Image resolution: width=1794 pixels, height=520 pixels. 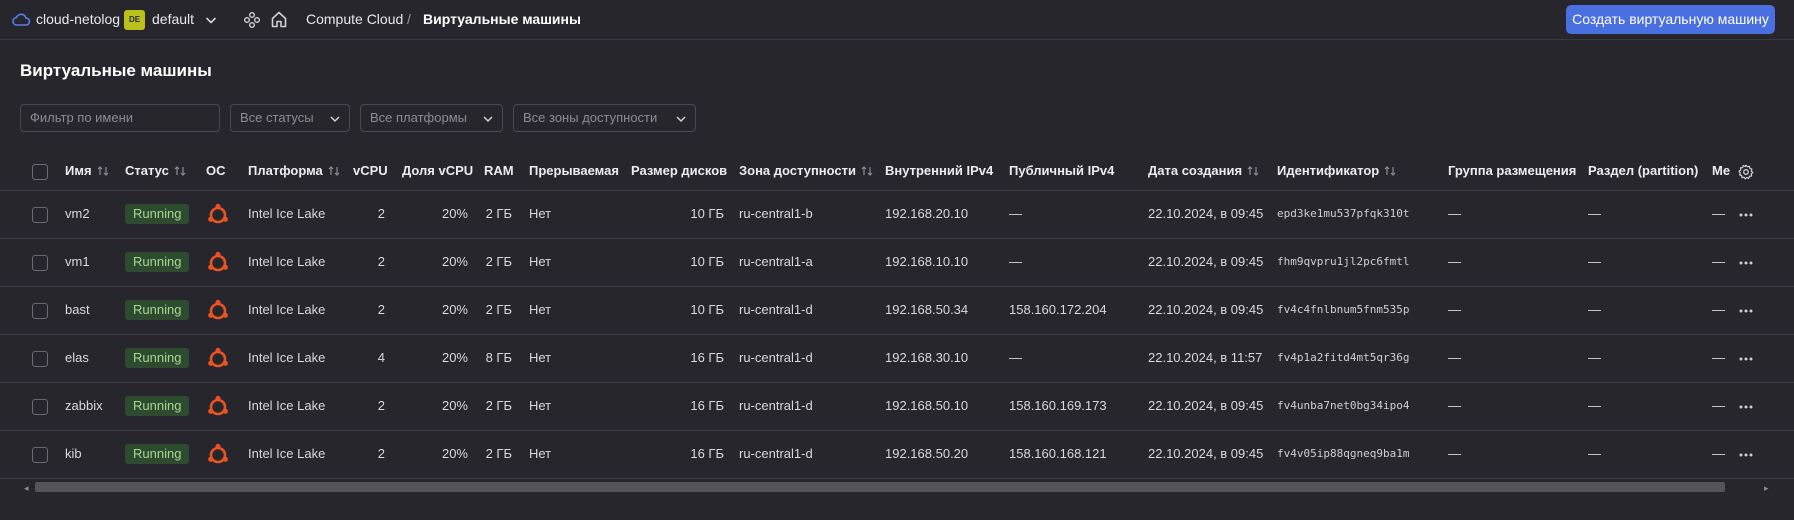 What do you see at coordinates (21, 20) in the screenshot?
I see `cloud-icon` at bounding box center [21, 20].